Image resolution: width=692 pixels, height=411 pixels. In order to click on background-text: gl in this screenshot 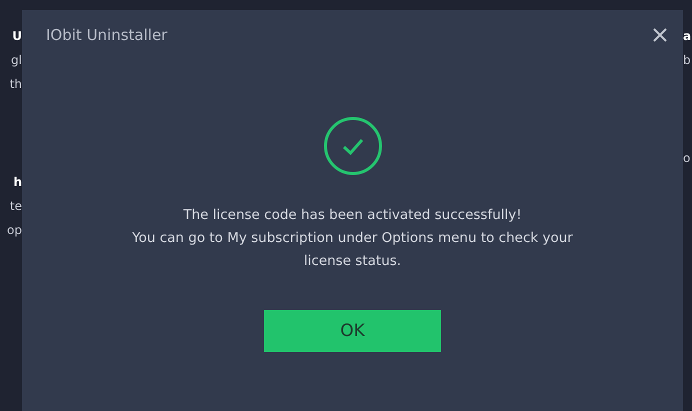, I will do `click(16, 60)`.